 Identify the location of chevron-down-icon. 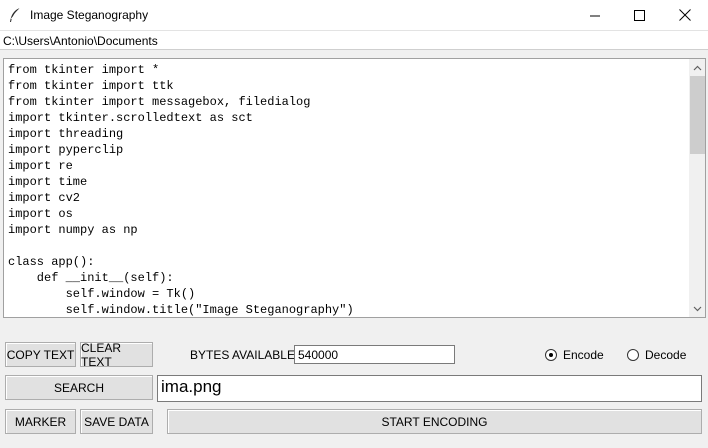
(697, 308).